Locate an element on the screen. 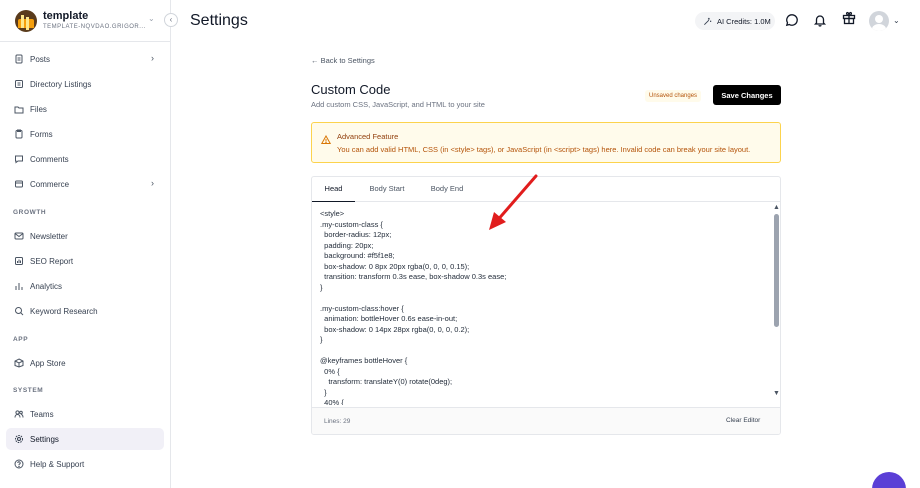 The width and height of the screenshot is (920, 488). gear-icon is located at coordinates (19, 439).